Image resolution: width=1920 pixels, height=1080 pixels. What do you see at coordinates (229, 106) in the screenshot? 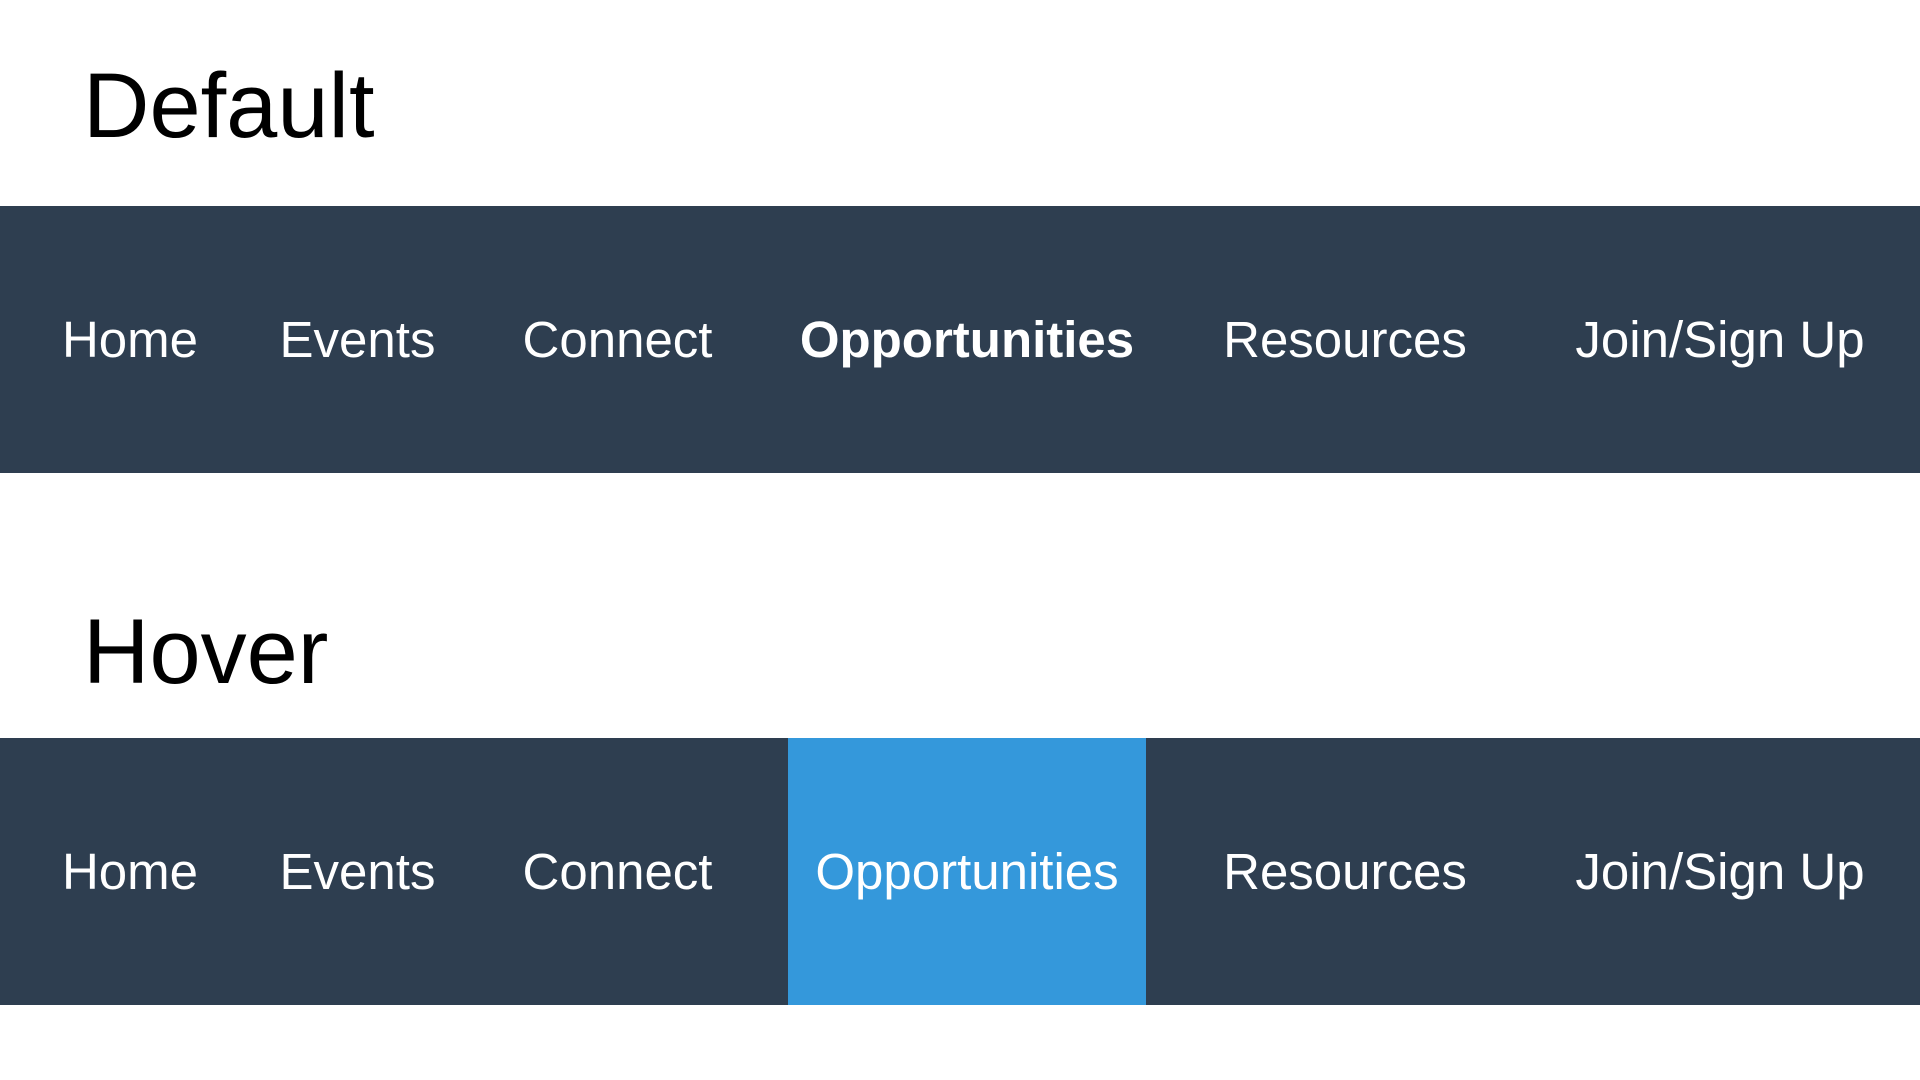
I see `default-state-heading: Default` at bounding box center [229, 106].